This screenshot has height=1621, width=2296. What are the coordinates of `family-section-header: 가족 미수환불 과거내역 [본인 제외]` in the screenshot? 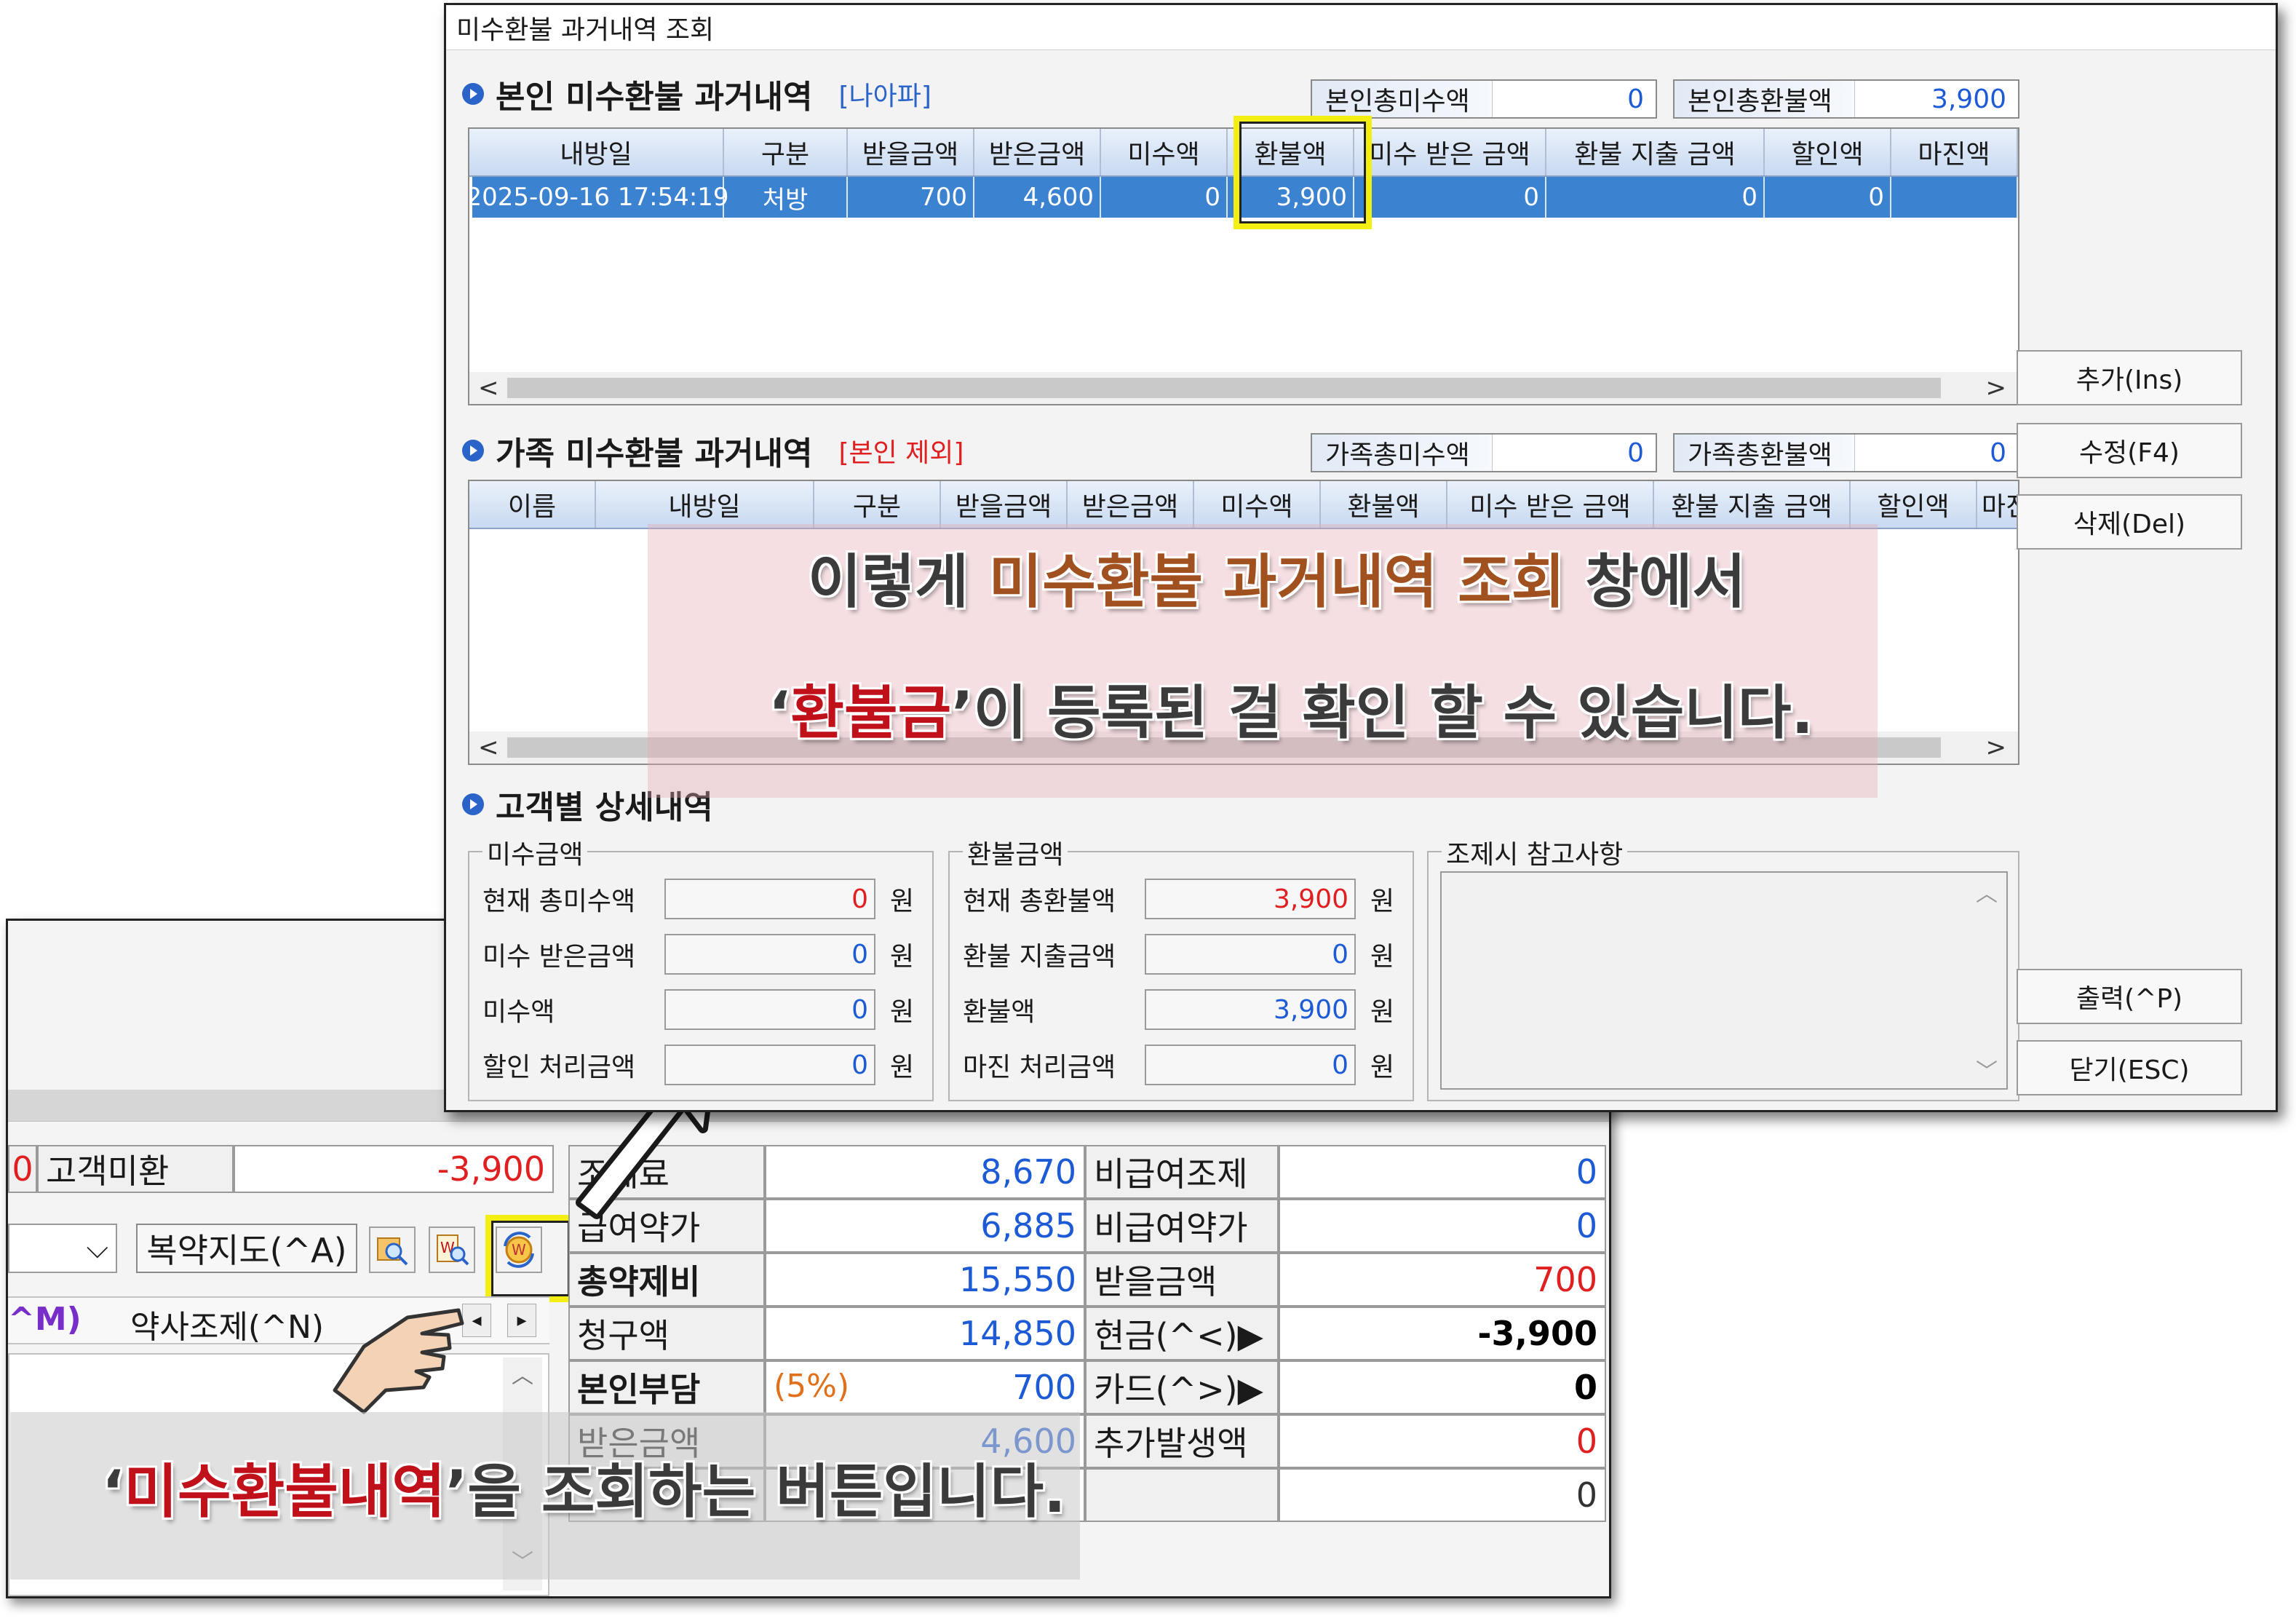 It's located at (713, 450).